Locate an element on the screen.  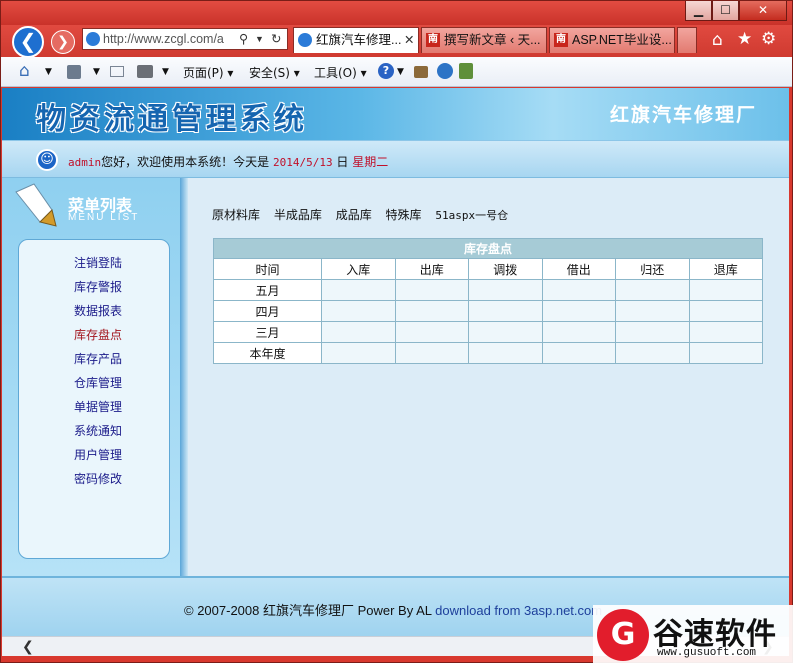
menu-item-notices: 系统通知 is located at coordinates (98, 430).